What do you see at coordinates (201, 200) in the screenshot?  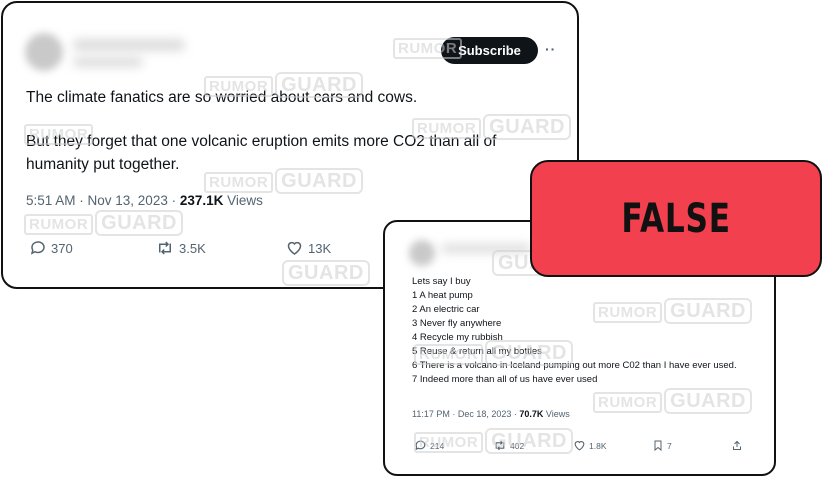 I see `views-count: 237.1K` at bounding box center [201, 200].